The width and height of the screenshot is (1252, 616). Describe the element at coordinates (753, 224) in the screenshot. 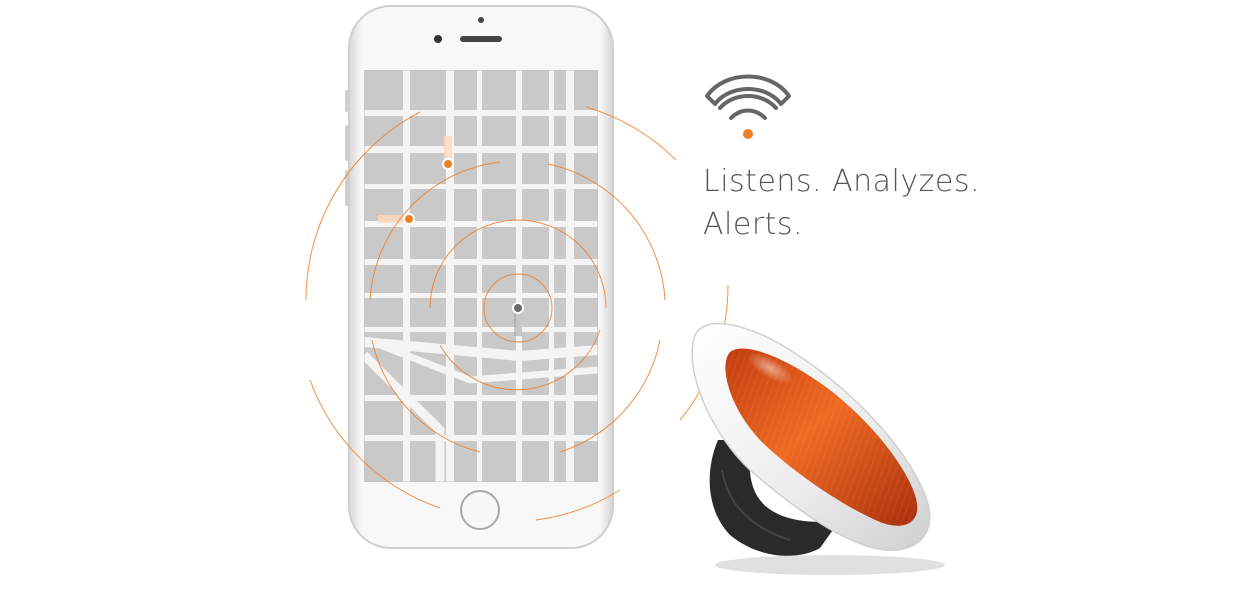

I see `tagline-line-2: Alerts.` at that location.